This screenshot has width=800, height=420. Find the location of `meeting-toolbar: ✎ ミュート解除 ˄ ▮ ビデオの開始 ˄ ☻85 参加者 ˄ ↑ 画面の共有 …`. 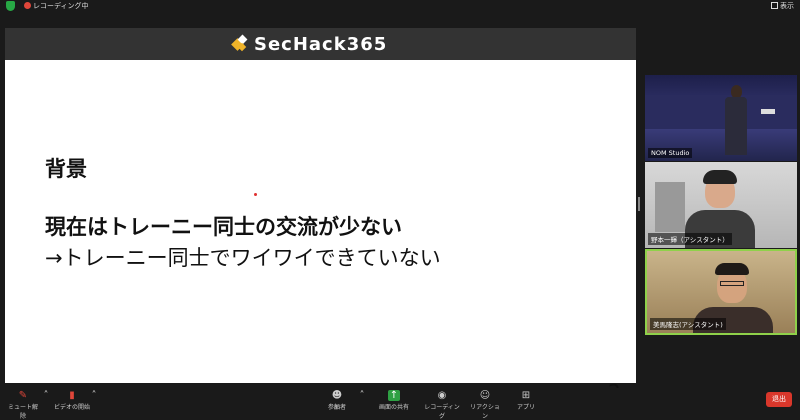

meeting-toolbar: ✎ ミュート解除 ˄ ▮ ビデオの開始 ˄ ☻85 参加者 ˄ ↑ 画面の共有 … is located at coordinates (400, 404).